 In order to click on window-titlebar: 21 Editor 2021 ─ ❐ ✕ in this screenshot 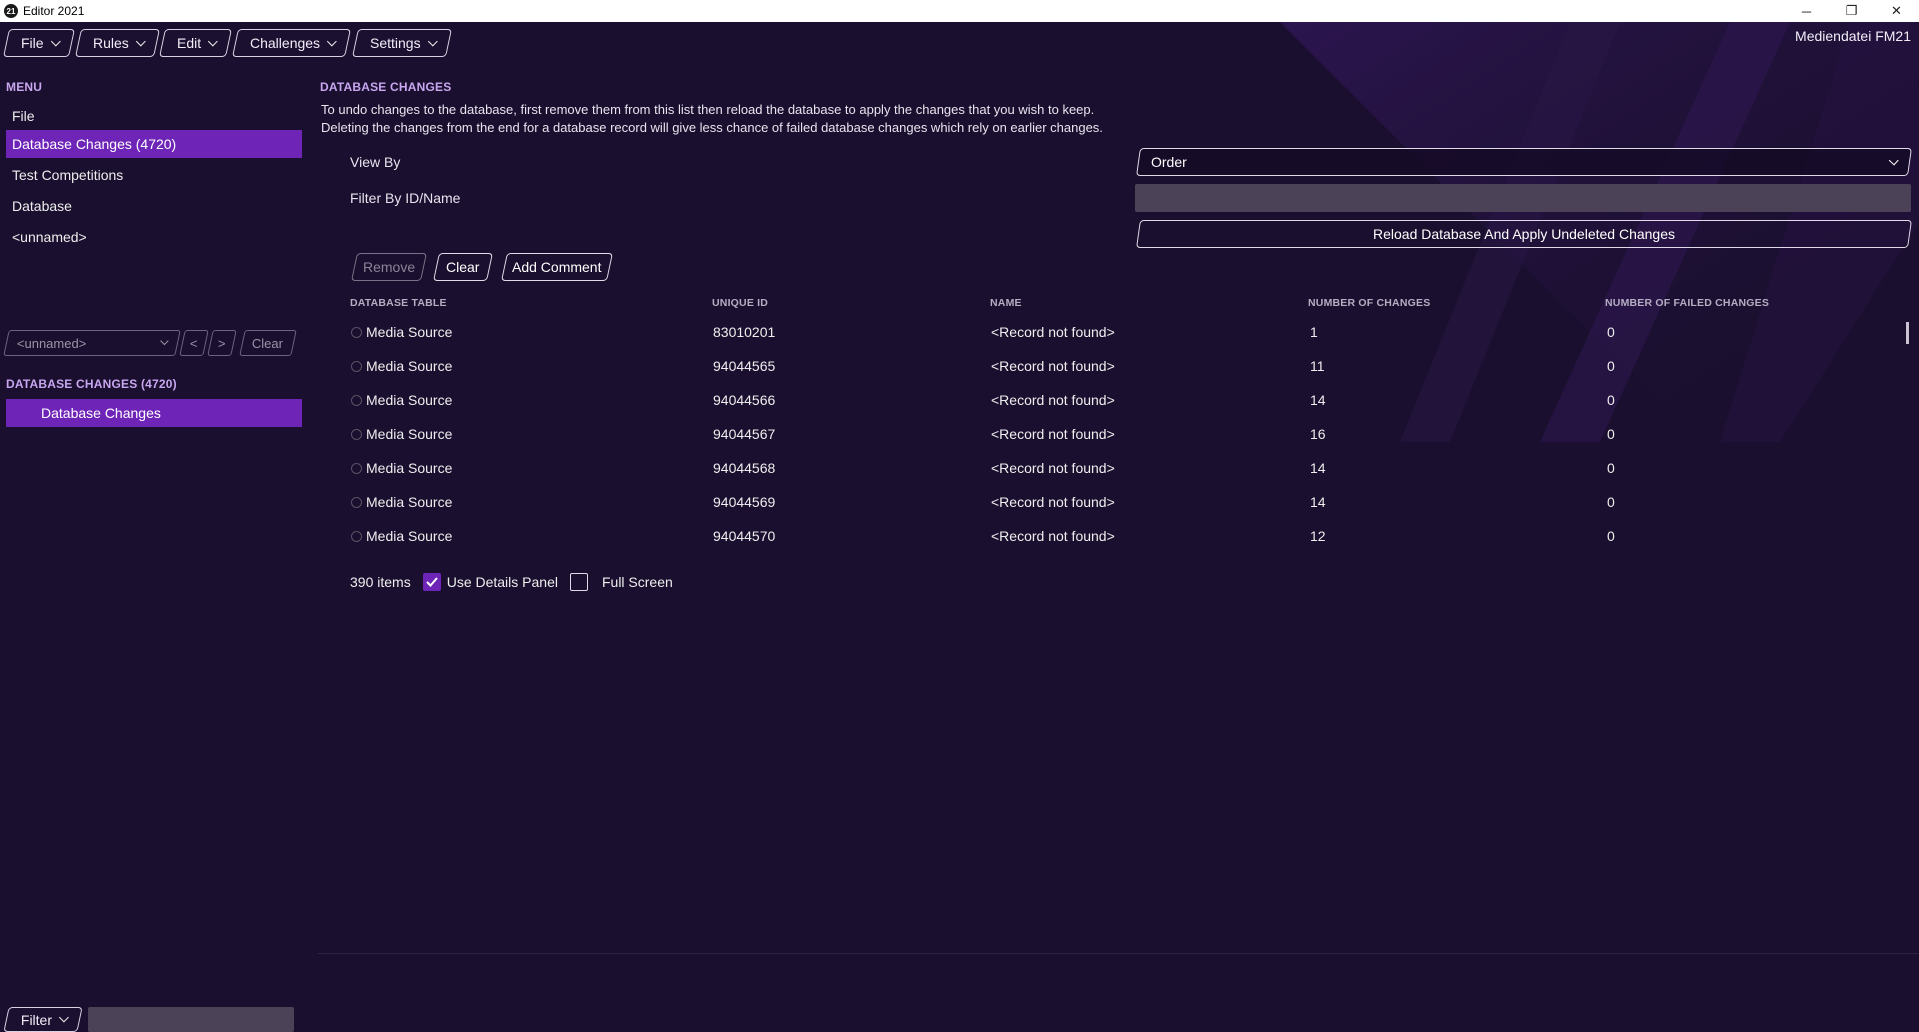, I will do `click(959, 11)`.